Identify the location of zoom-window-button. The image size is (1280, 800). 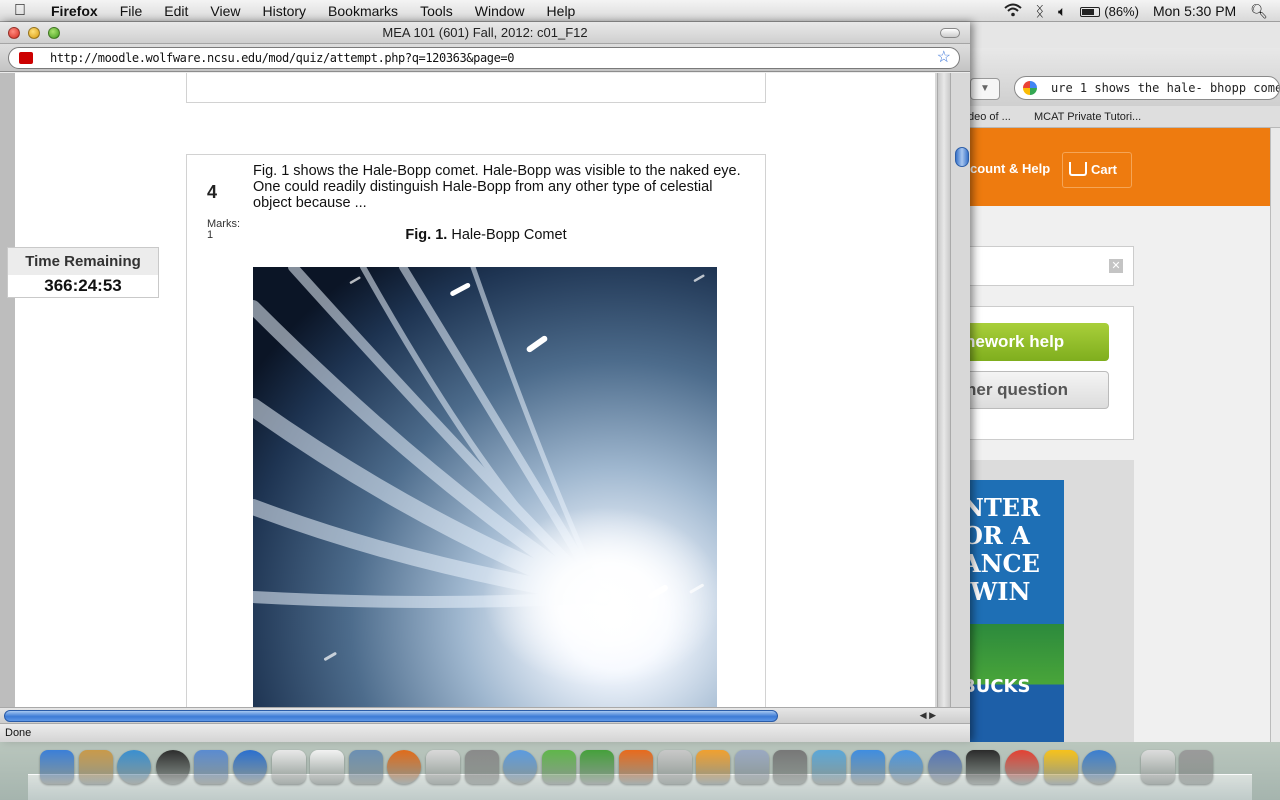
(54, 33).